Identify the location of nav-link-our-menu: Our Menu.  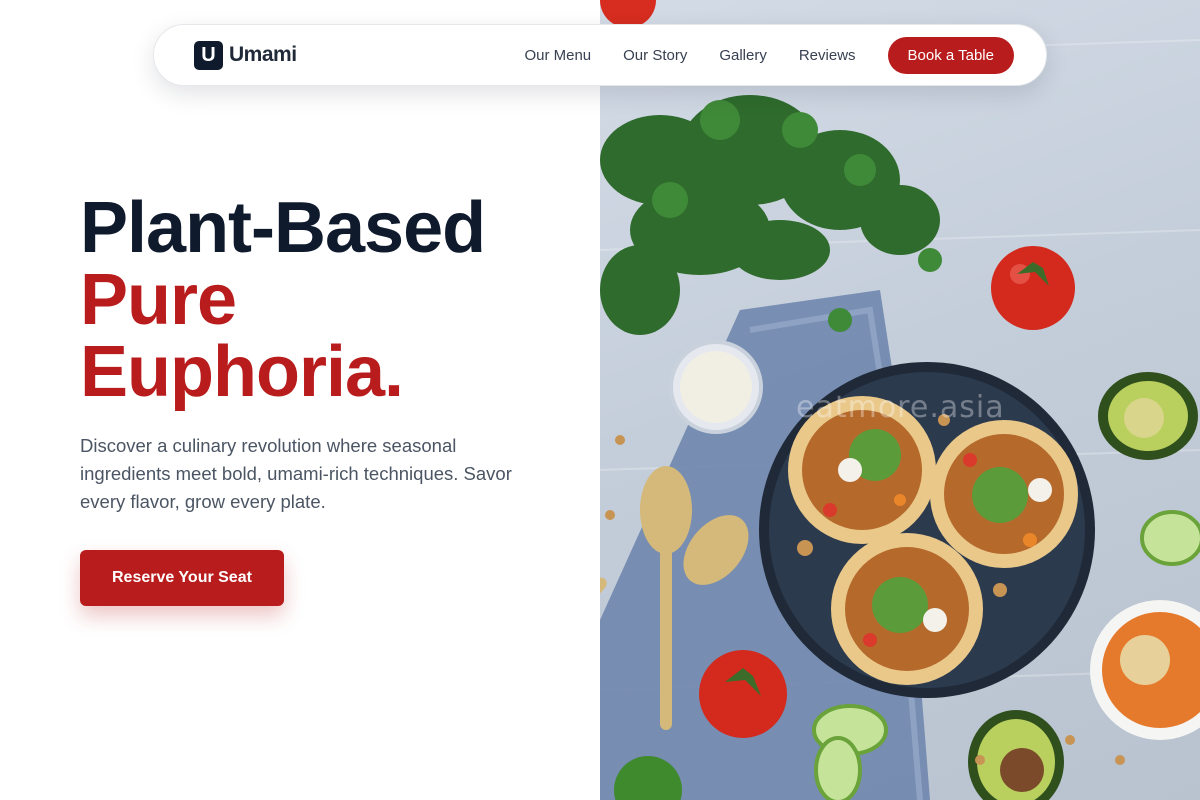
(557, 55).